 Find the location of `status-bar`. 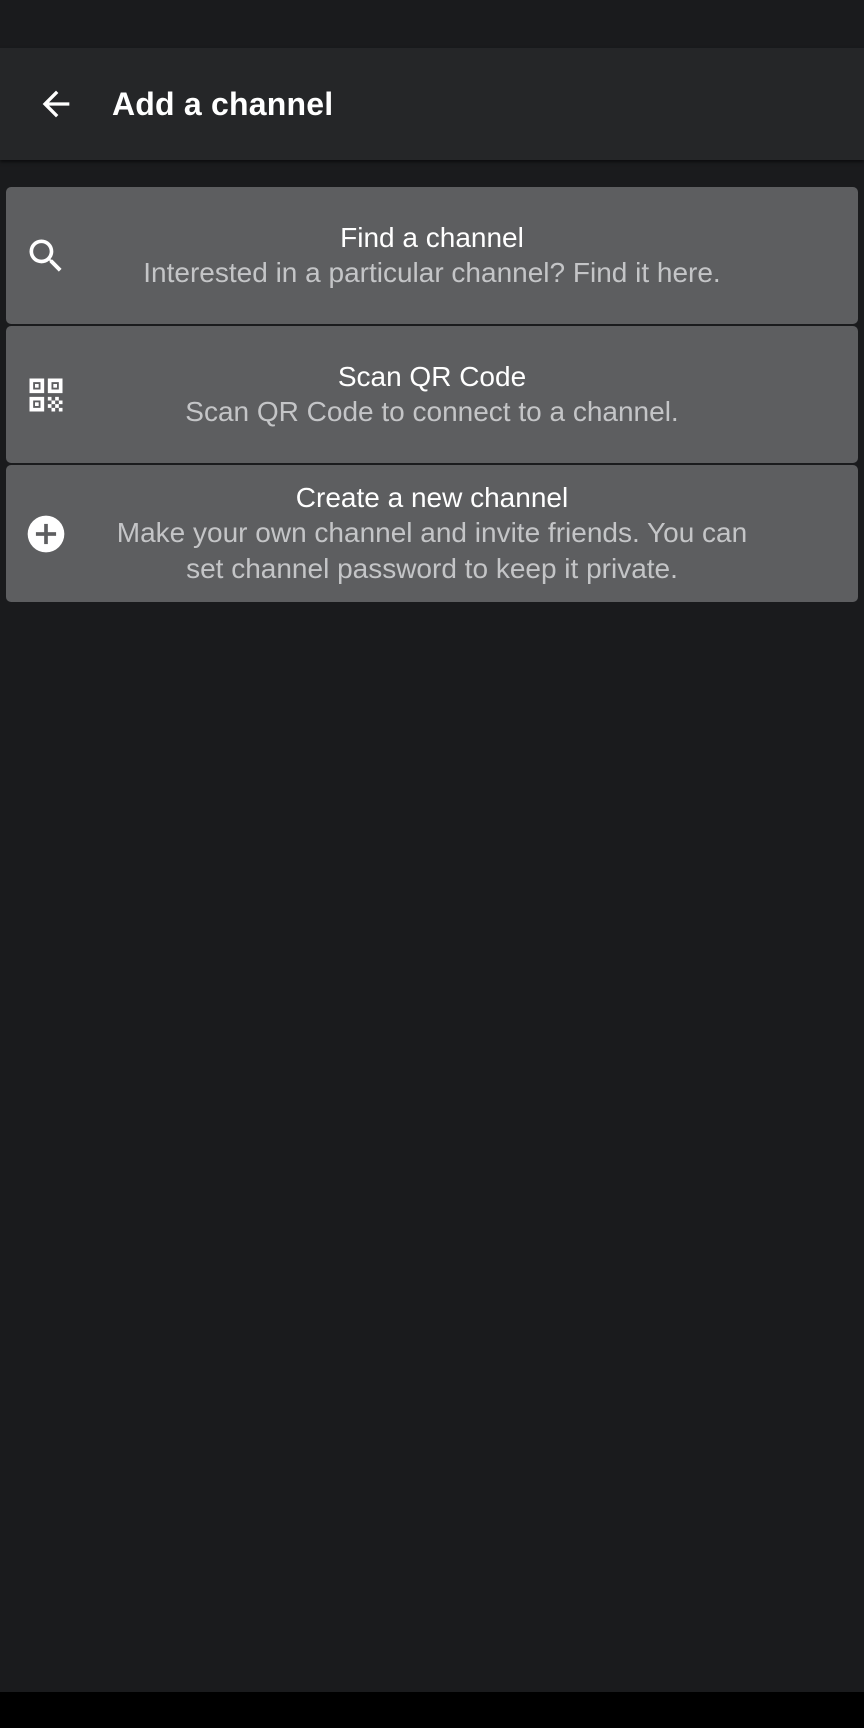

status-bar is located at coordinates (432, 24).